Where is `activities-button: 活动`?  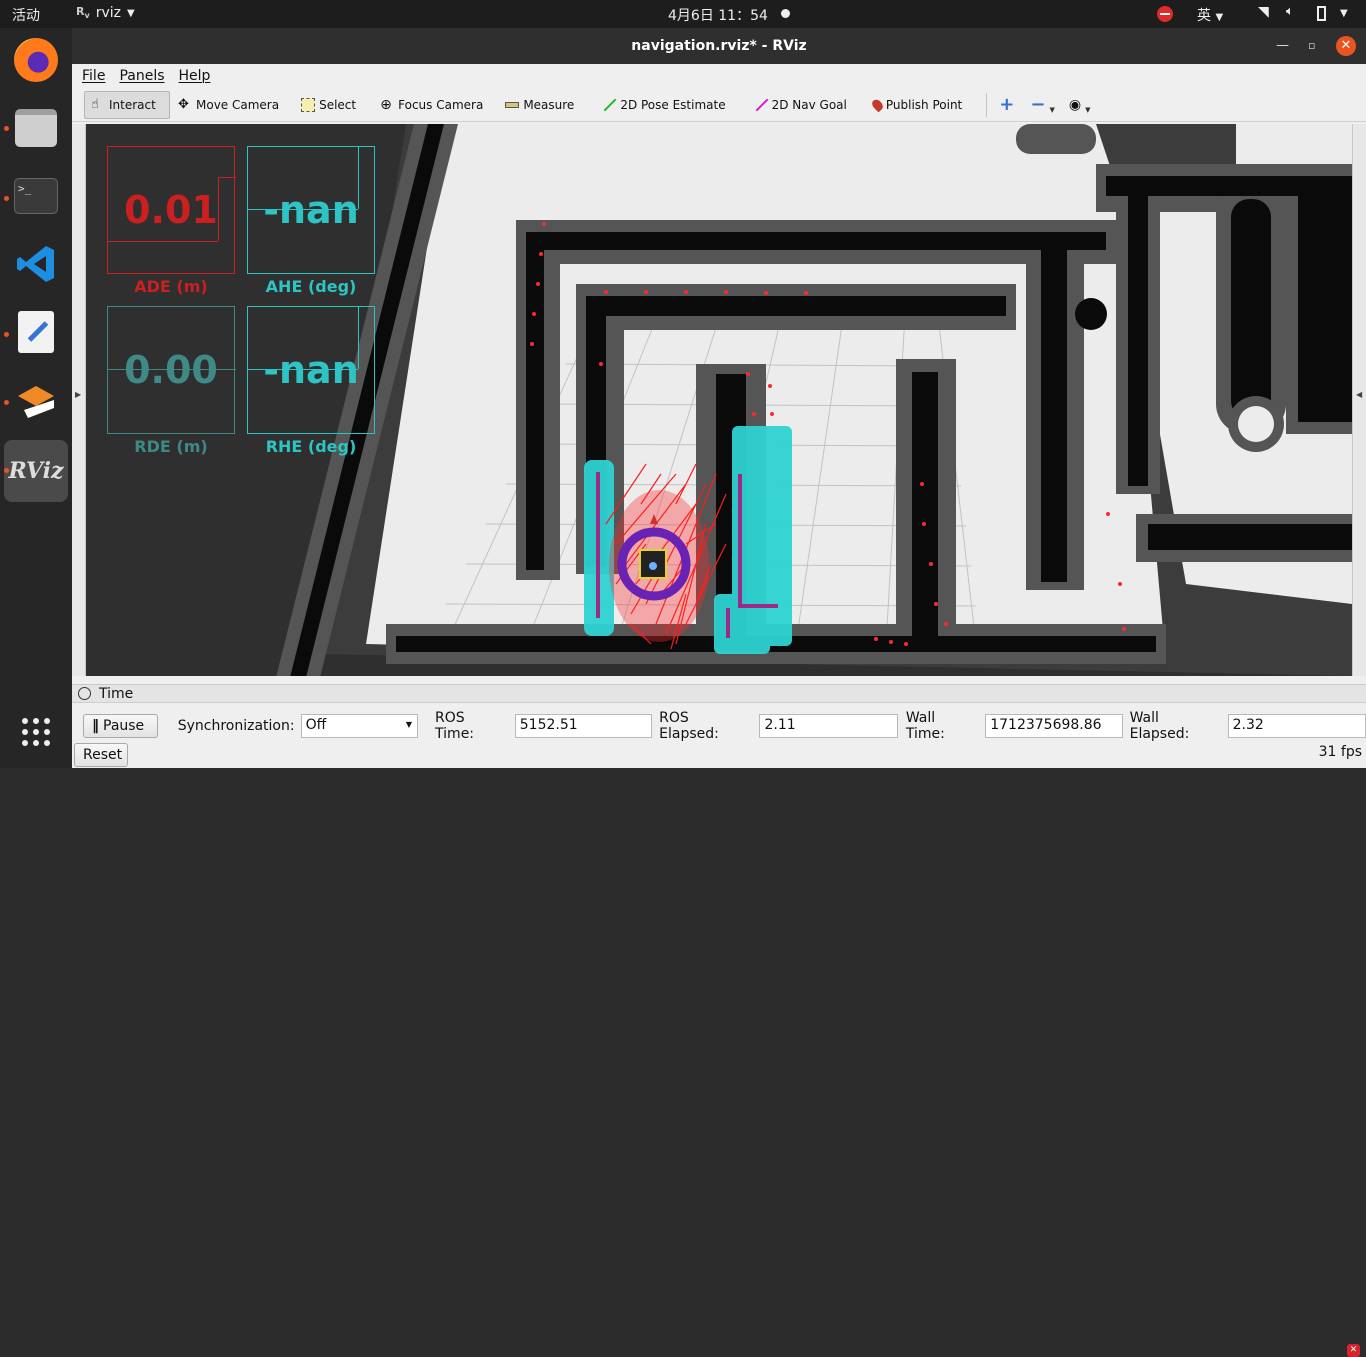 activities-button: 活动 is located at coordinates (26, 15).